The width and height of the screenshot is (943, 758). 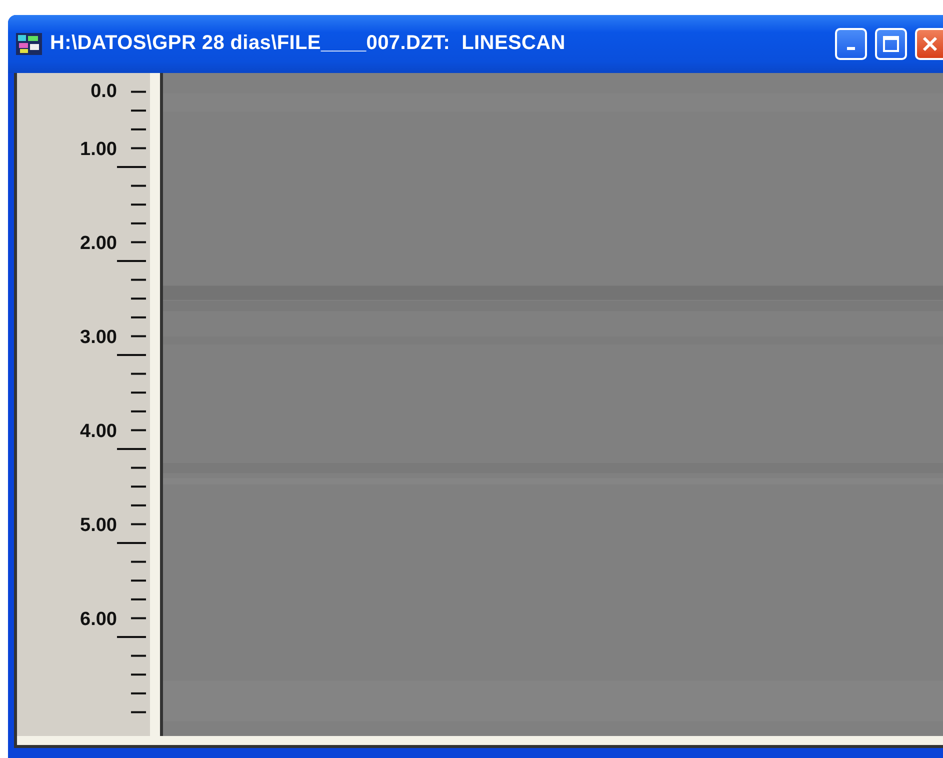 I want to click on close-icon, so click(x=930, y=43).